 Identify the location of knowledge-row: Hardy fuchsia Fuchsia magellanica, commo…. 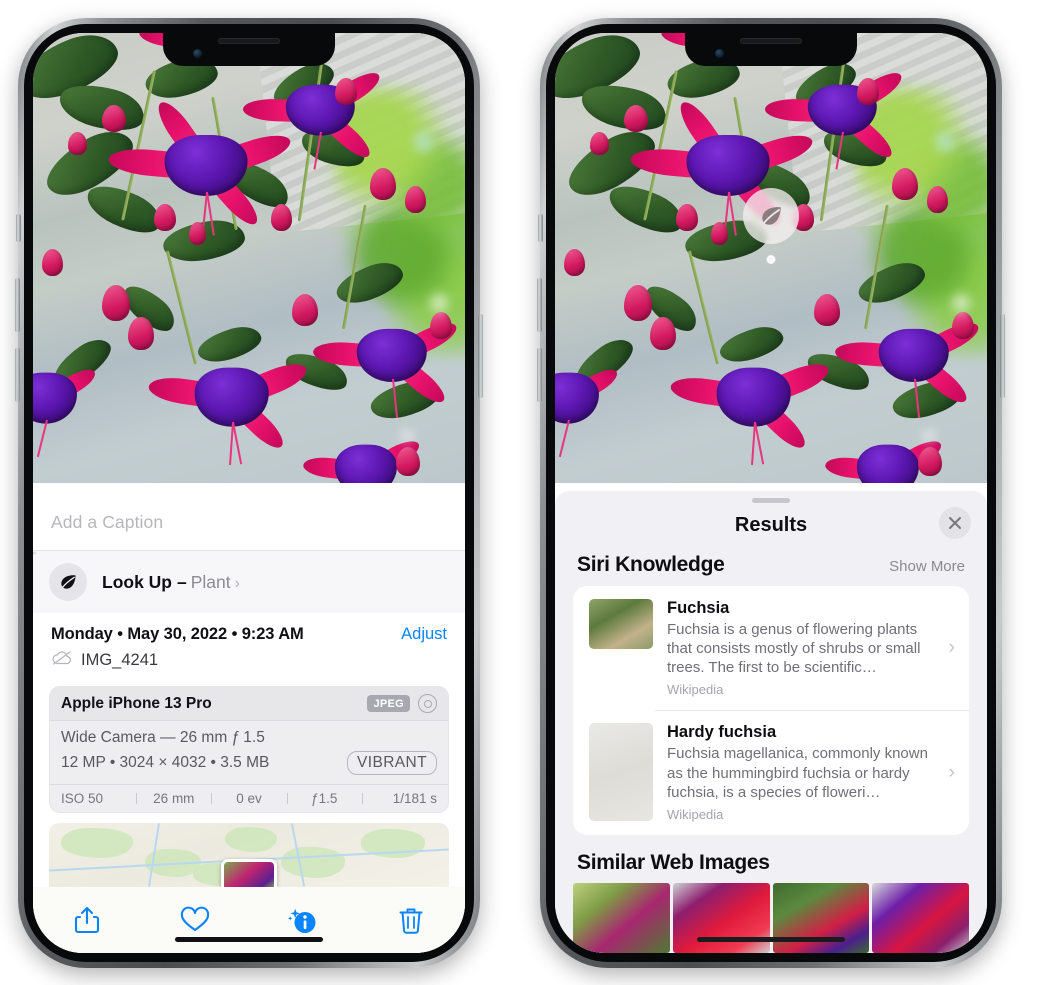
(771, 772).